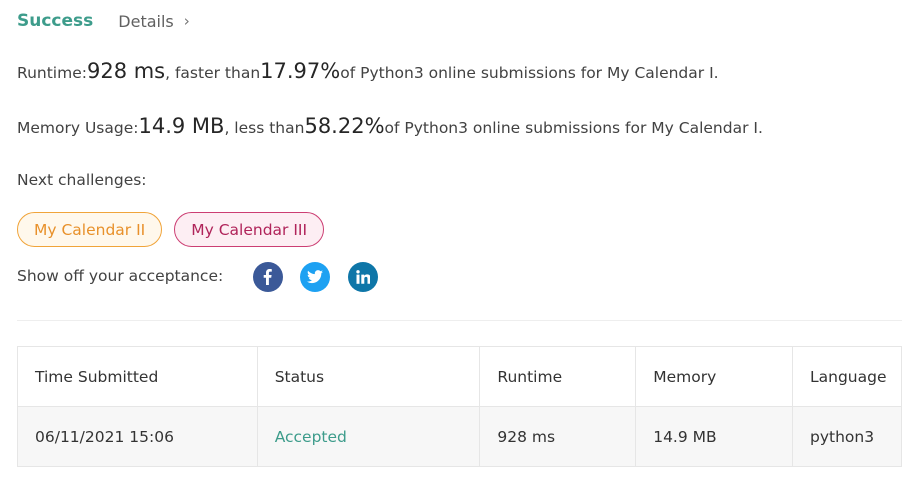 Image resolution: width=913 pixels, height=489 pixels. Describe the element at coordinates (311, 437) in the screenshot. I see `status-accepted-link: Accepted` at that location.